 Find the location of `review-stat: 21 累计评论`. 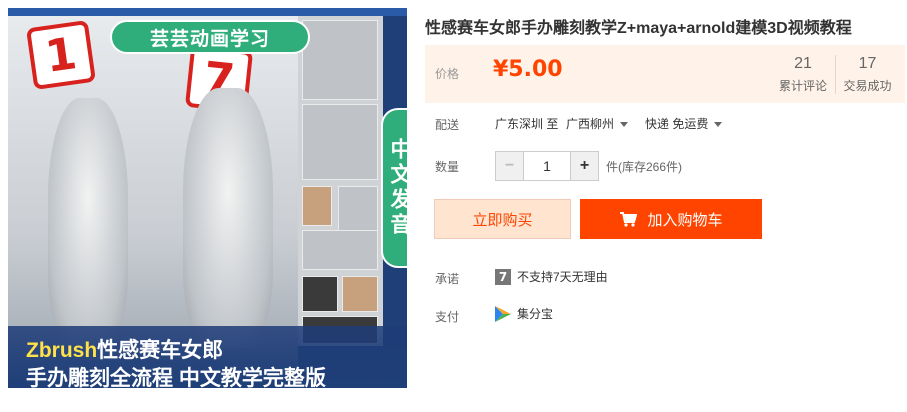

review-stat: 21 累计评论 is located at coordinates (803, 74).